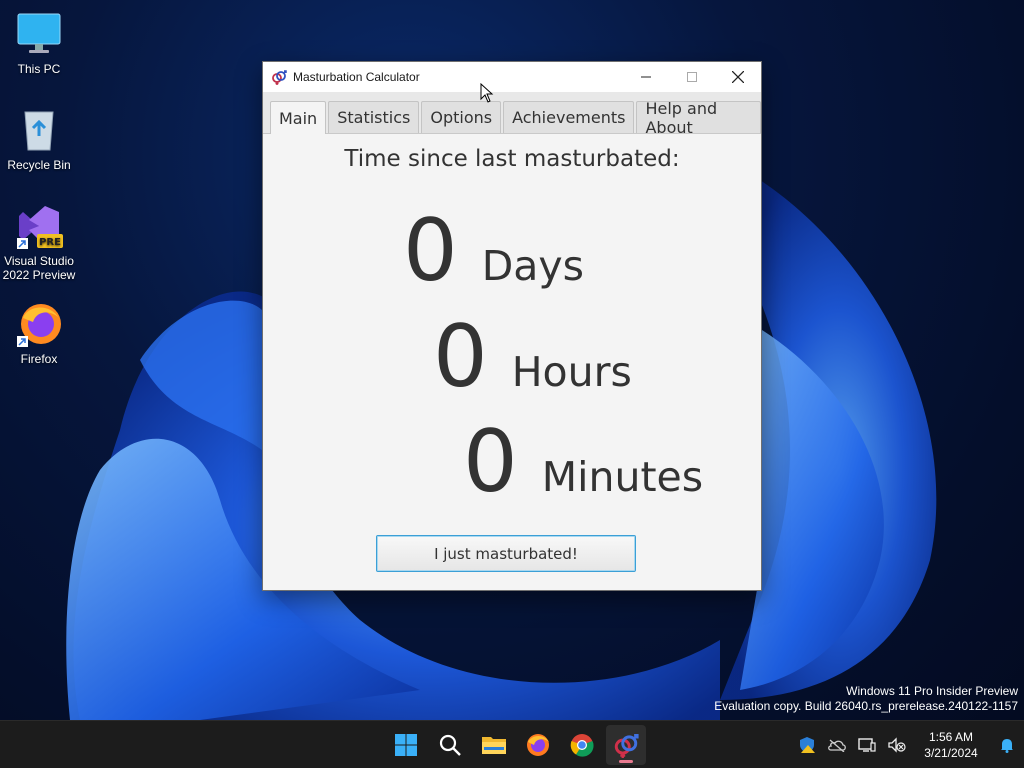 The height and width of the screenshot is (768, 1024). What do you see at coordinates (39, 261) in the screenshot?
I see `desktop-icon-label: Visual Studio` at bounding box center [39, 261].